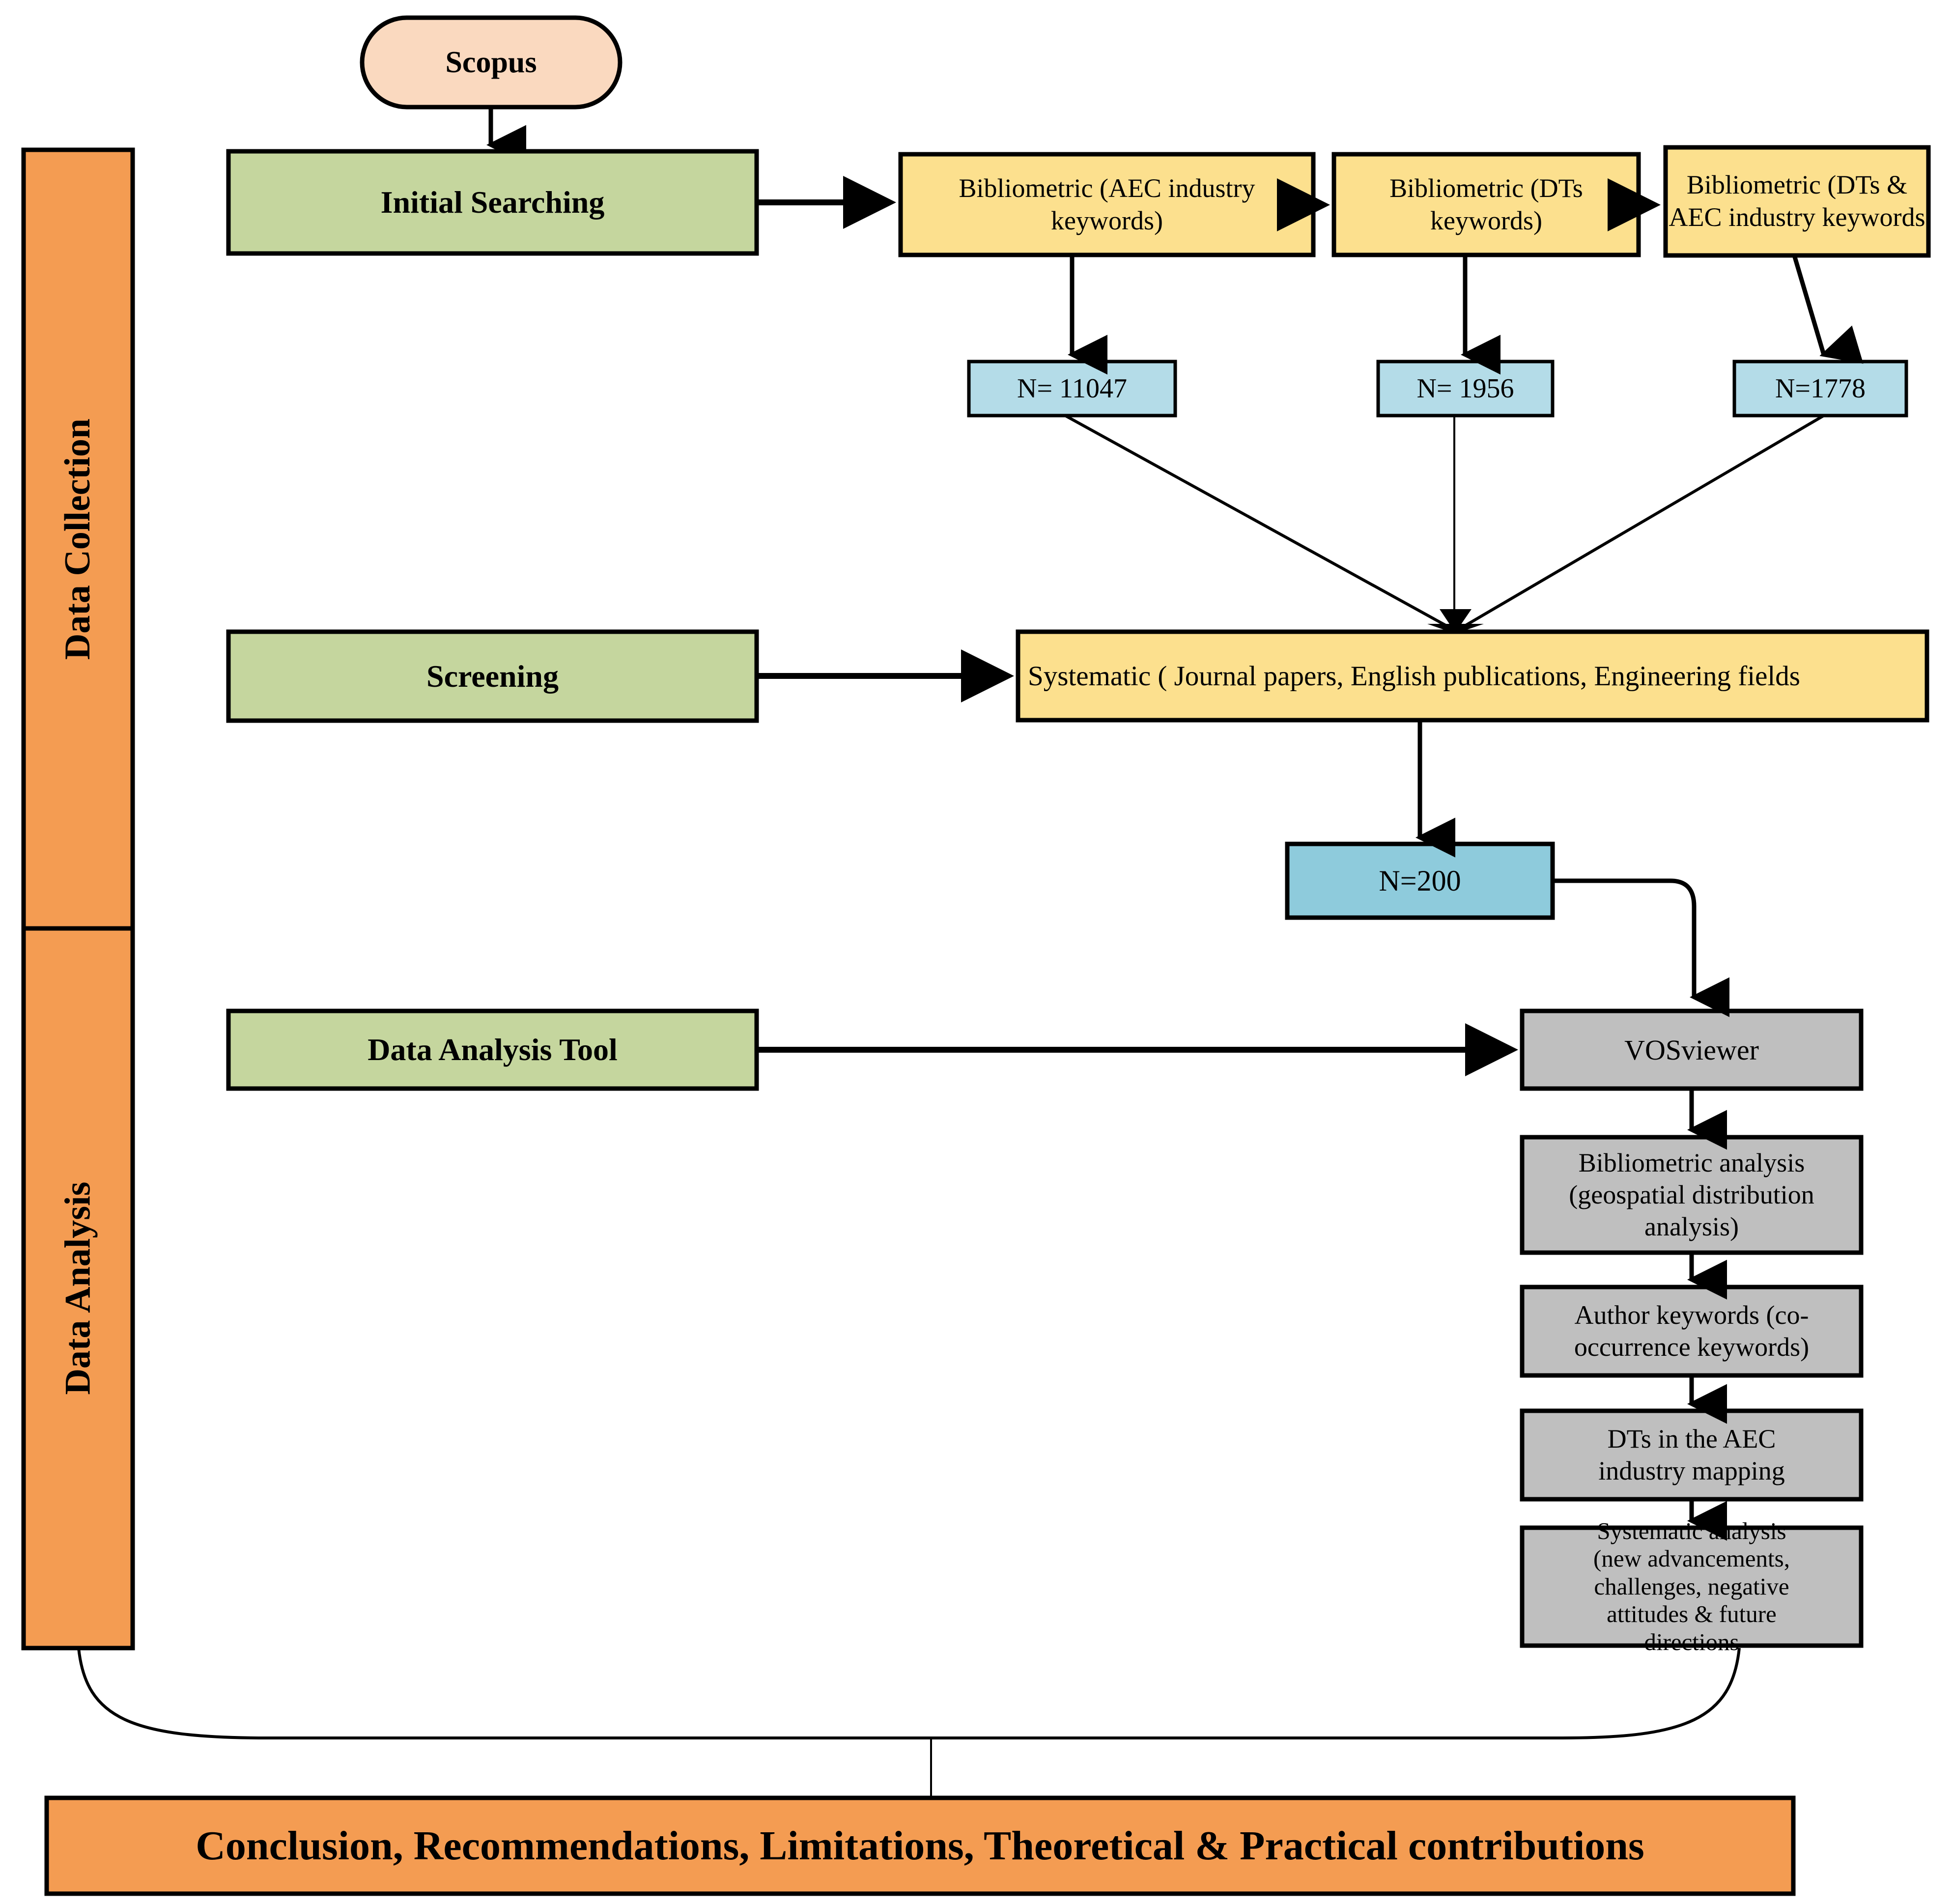  What do you see at coordinates (1691, 1439) in the screenshot?
I see `analysis-line: DTs in the AEC` at bounding box center [1691, 1439].